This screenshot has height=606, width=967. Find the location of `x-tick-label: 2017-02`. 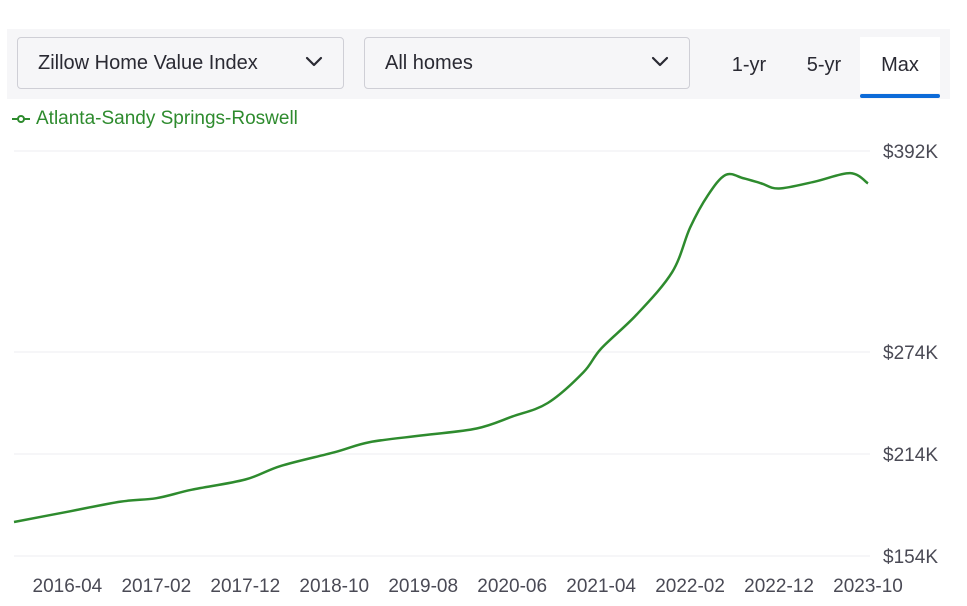

x-tick-label: 2017-02 is located at coordinates (156, 586).